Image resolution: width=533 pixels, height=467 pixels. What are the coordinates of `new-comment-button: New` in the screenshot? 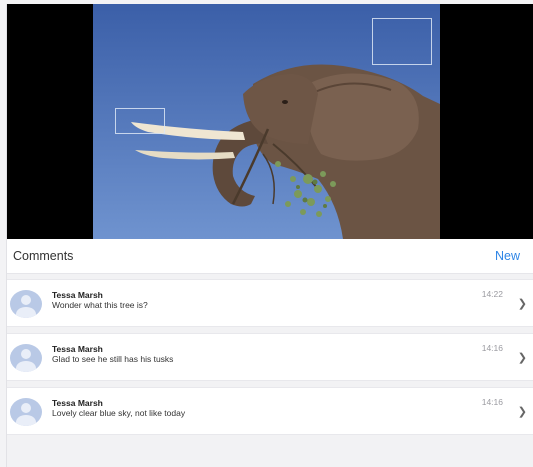 It's located at (507, 256).